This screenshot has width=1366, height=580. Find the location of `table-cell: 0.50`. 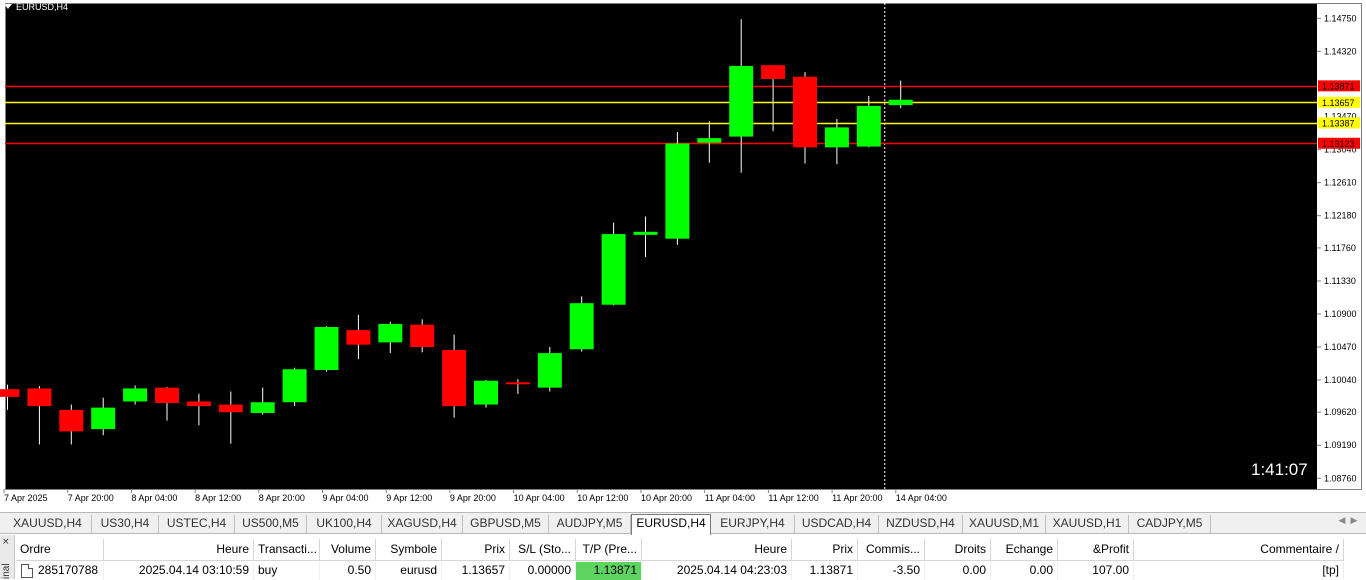

table-cell: 0.50 is located at coordinates (348, 571).